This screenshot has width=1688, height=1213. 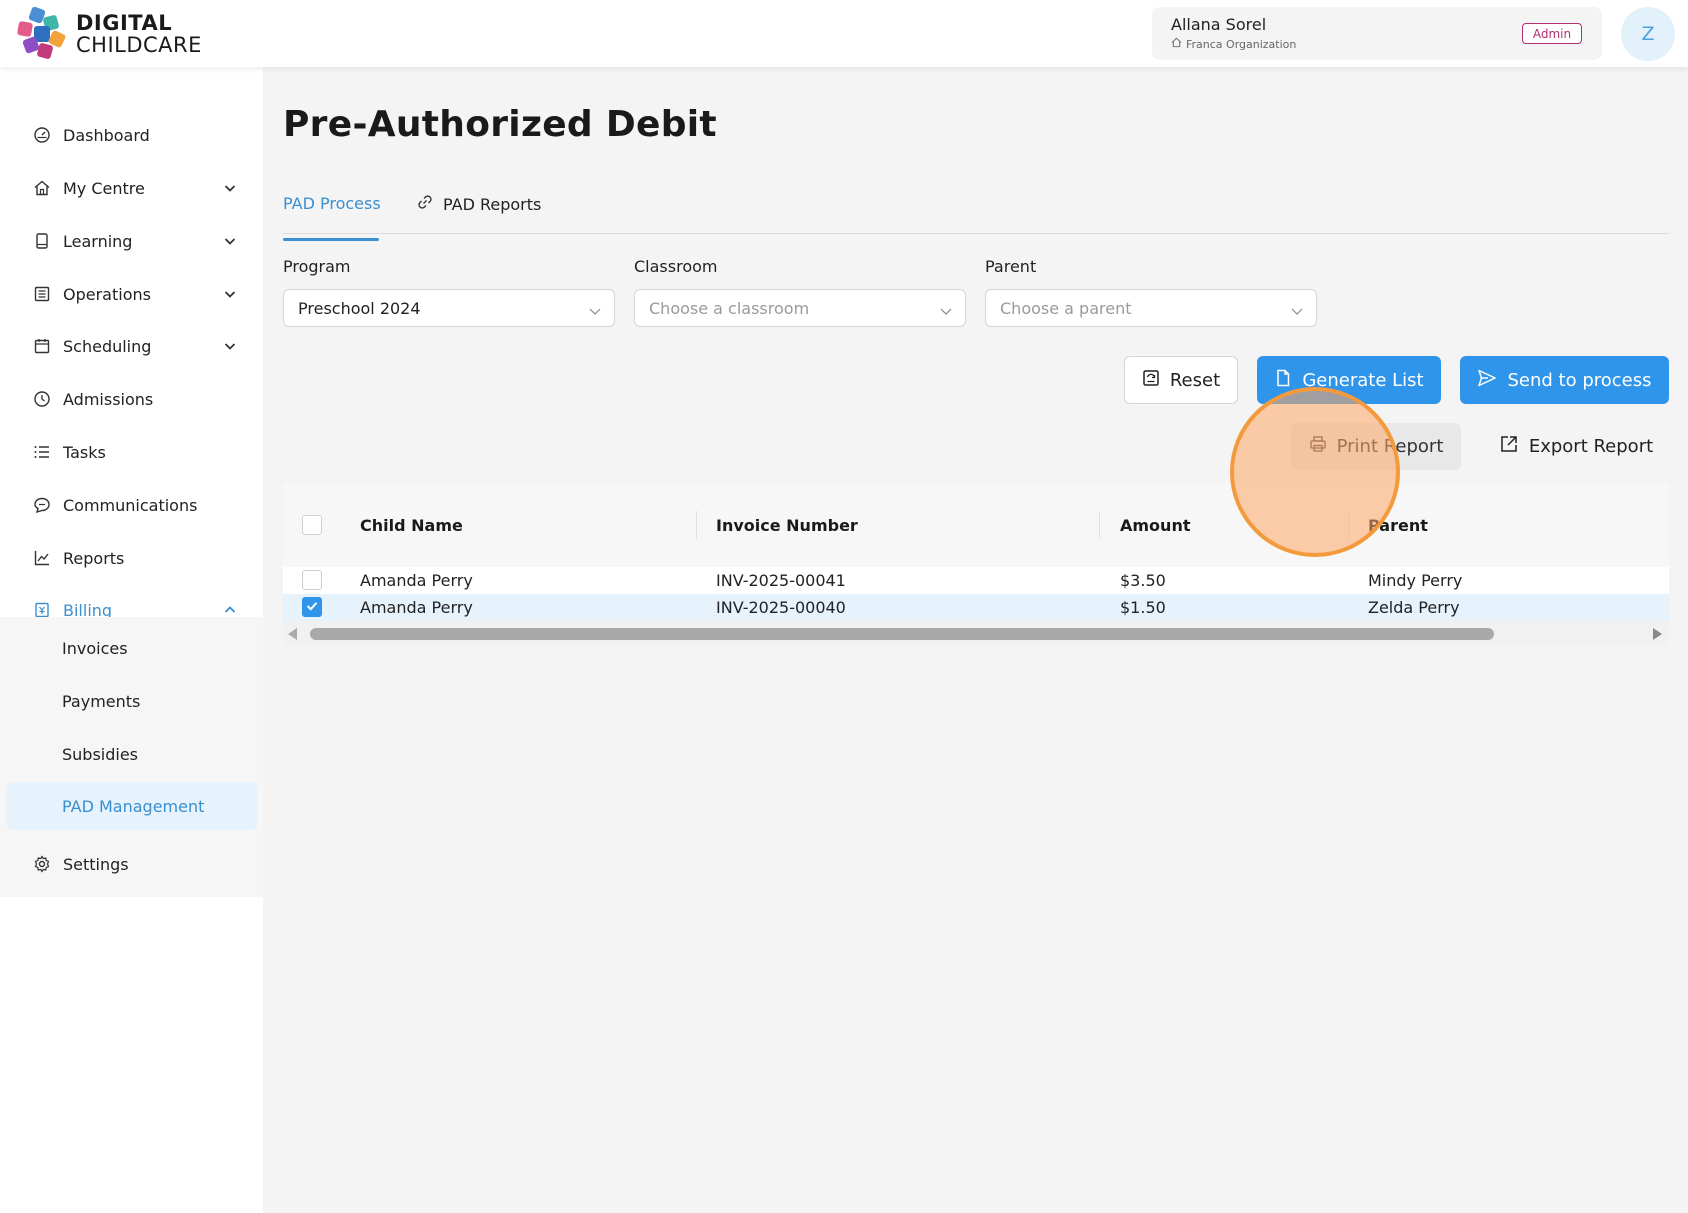 I want to click on parent-select: Choose a parent, so click(x=1151, y=308).